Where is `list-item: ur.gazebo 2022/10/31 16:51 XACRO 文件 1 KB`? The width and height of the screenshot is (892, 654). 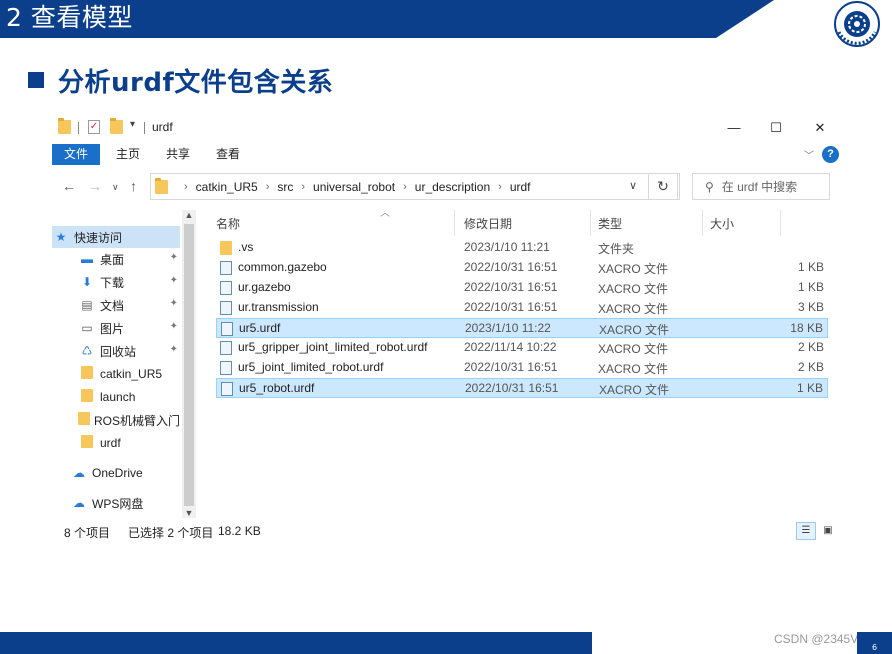 list-item: ur.gazebo 2022/10/31 16:51 XACRO 文件 1 KB is located at coordinates (522, 288).